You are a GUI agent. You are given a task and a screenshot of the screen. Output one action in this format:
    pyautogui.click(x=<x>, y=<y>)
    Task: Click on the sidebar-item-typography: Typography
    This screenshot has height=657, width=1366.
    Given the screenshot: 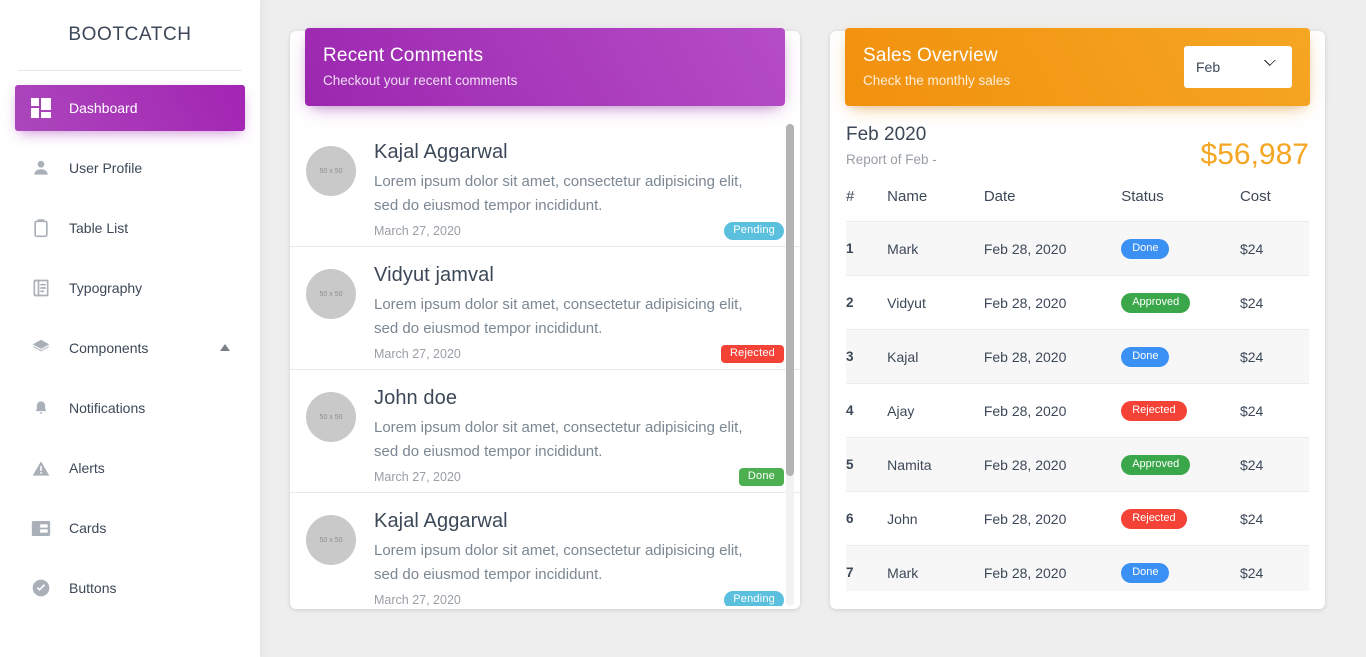 What is the action you would take?
    pyautogui.click(x=130, y=288)
    